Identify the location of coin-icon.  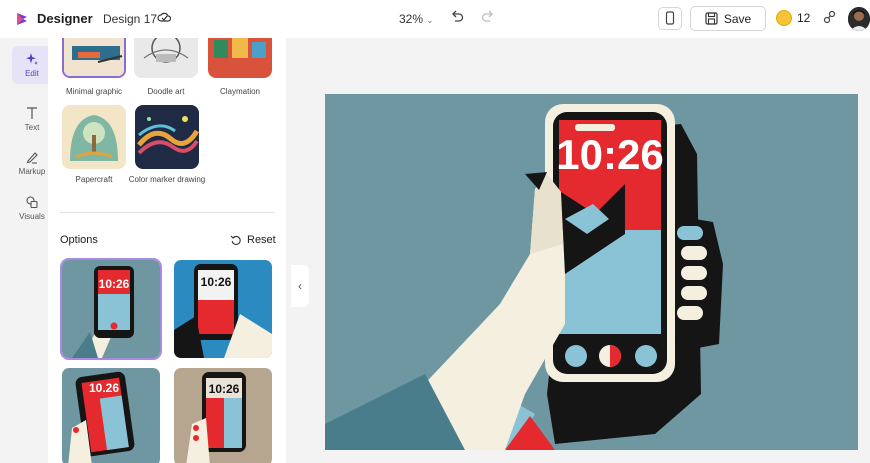
(784, 18).